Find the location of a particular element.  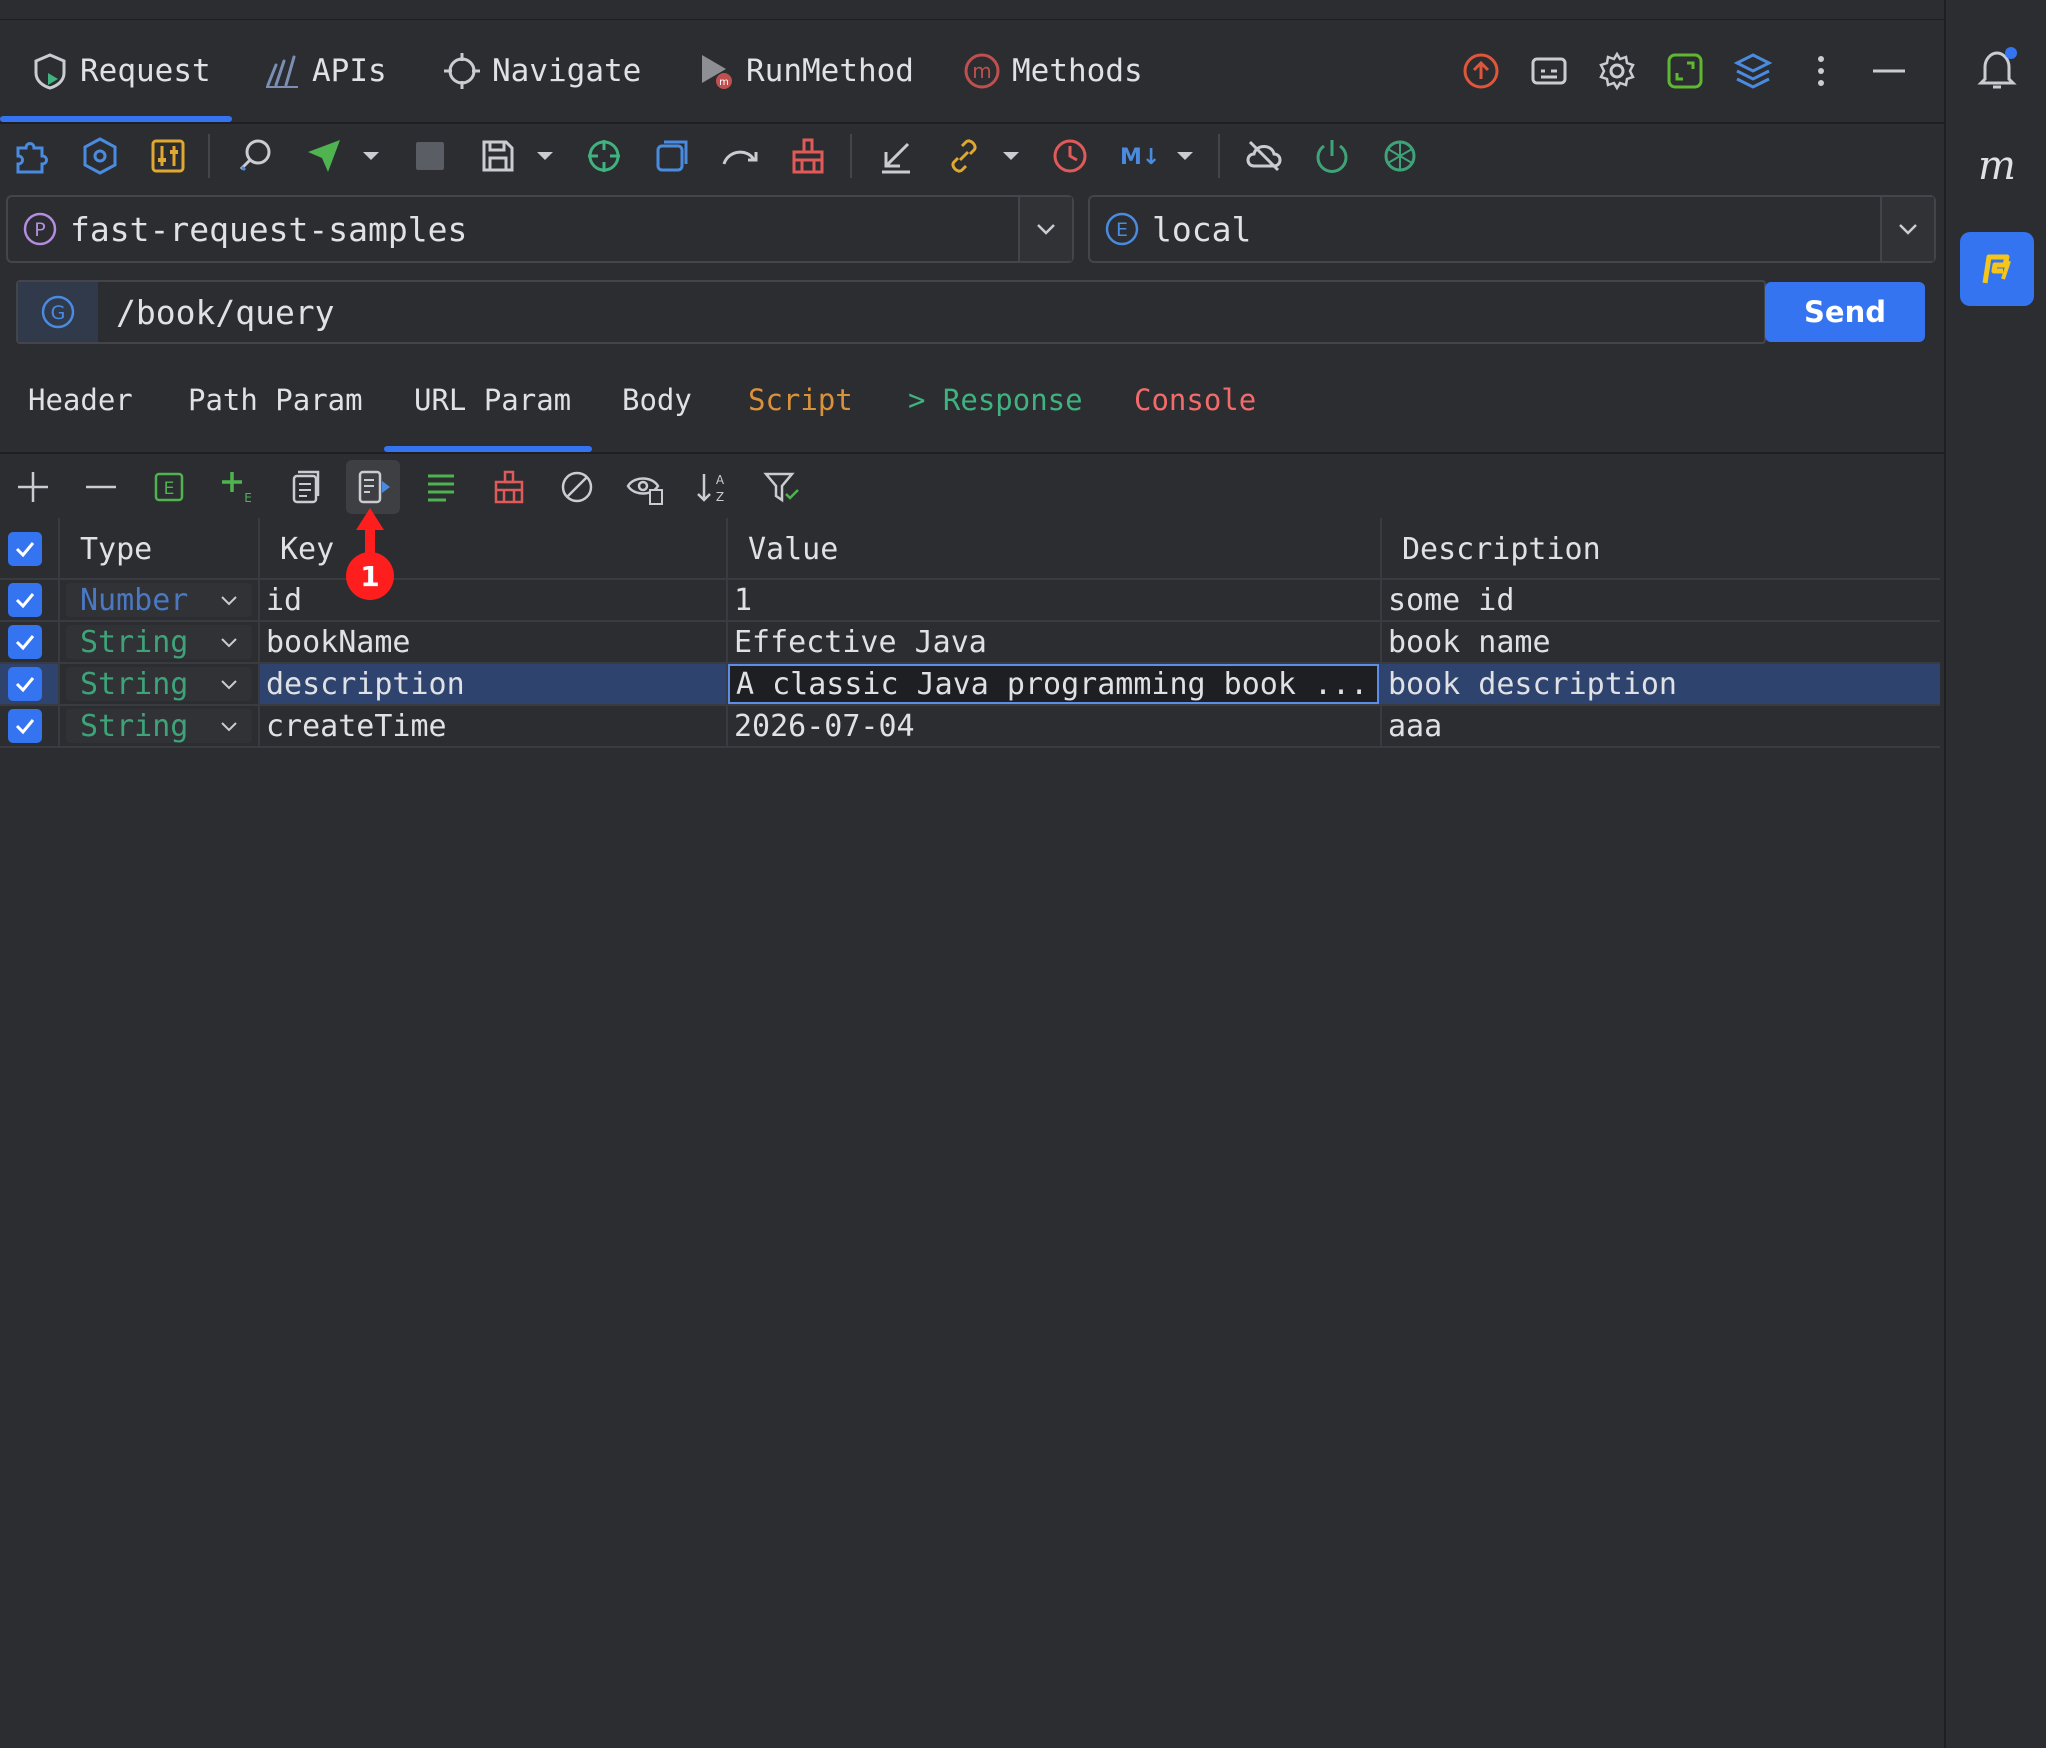

tab-console: Console is located at coordinates (1195, 400).